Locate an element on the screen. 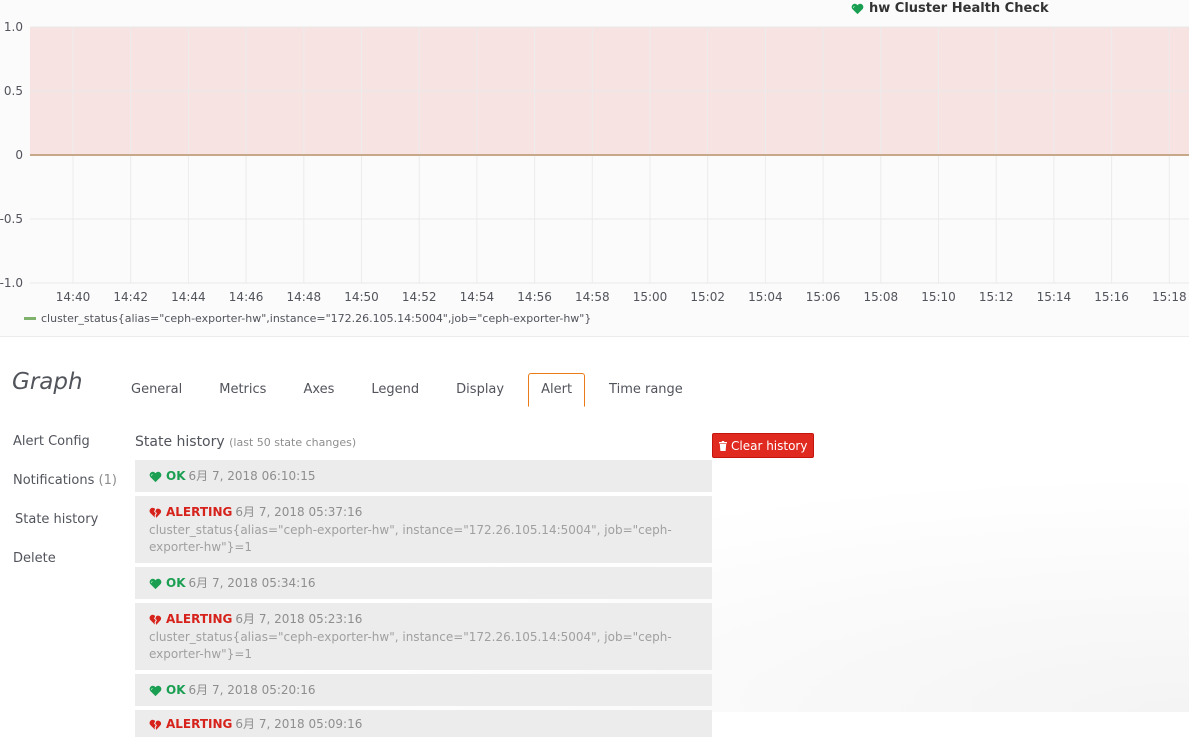 This screenshot has width=1189, height=737. x-tick-label: 15:18 is located at coordinates (1169, 297).